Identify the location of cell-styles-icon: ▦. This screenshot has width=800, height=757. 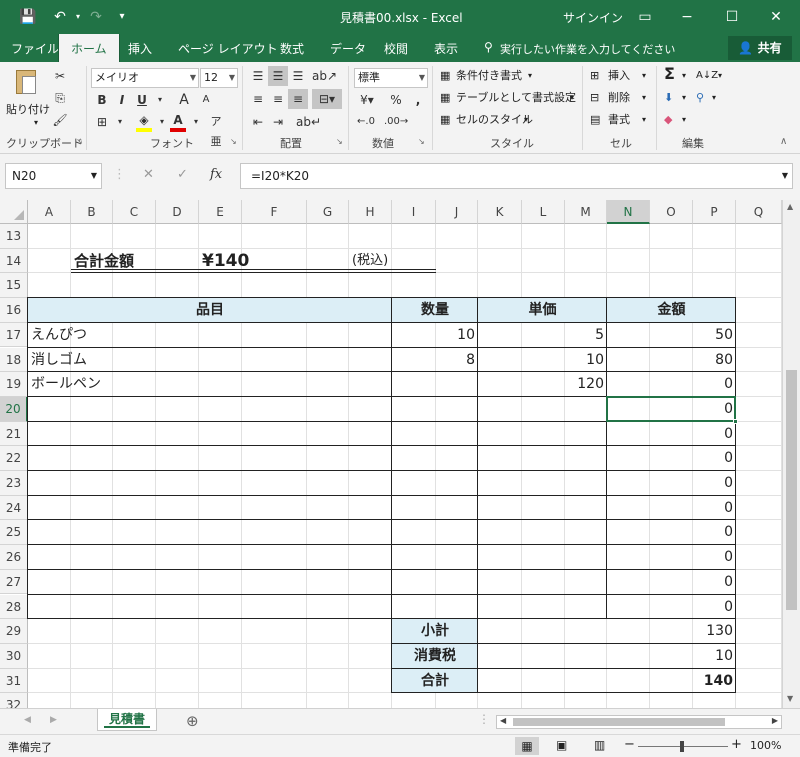
(445, 120).